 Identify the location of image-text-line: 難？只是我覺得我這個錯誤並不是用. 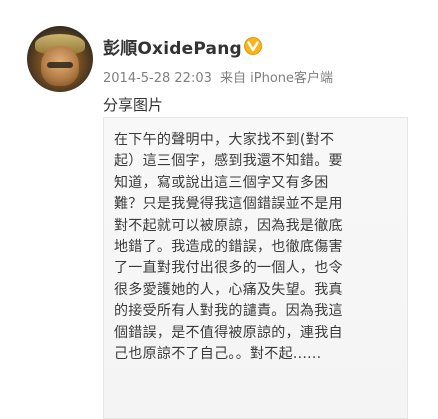
(228, 204).